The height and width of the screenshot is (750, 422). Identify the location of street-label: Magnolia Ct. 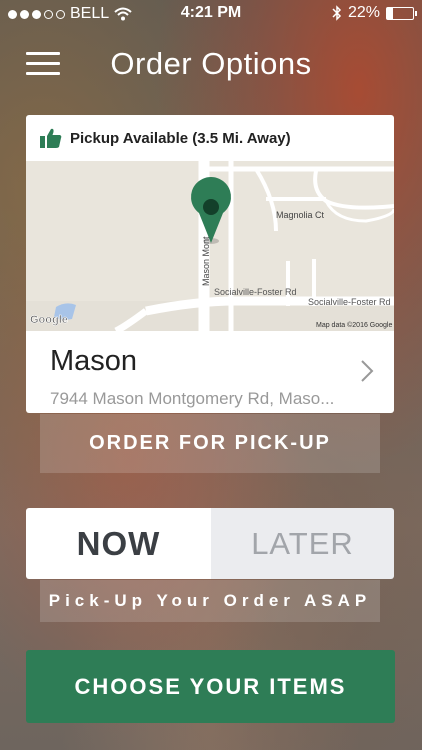
(300, 215).